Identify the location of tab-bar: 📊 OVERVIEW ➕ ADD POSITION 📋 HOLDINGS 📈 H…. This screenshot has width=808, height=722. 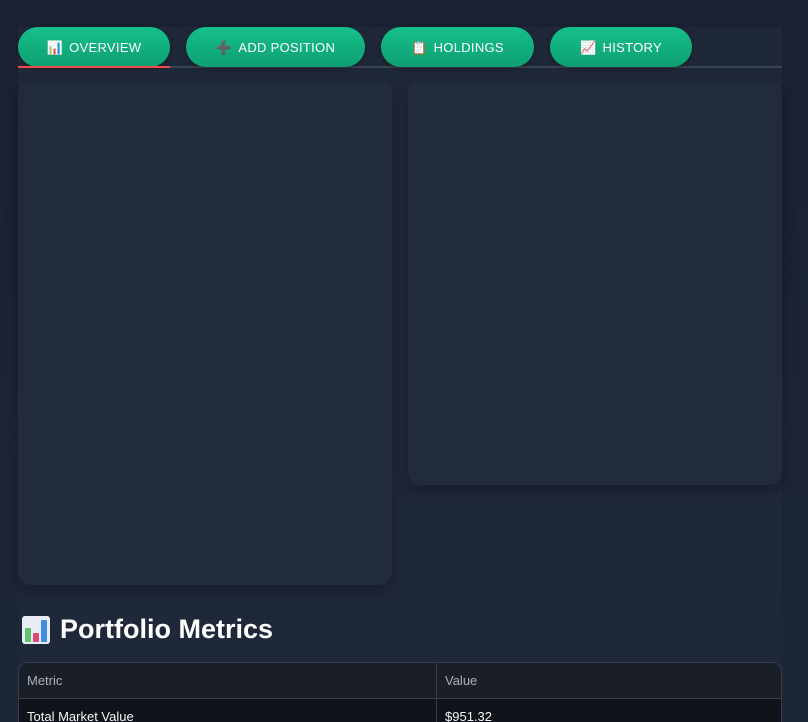
(400, 47).